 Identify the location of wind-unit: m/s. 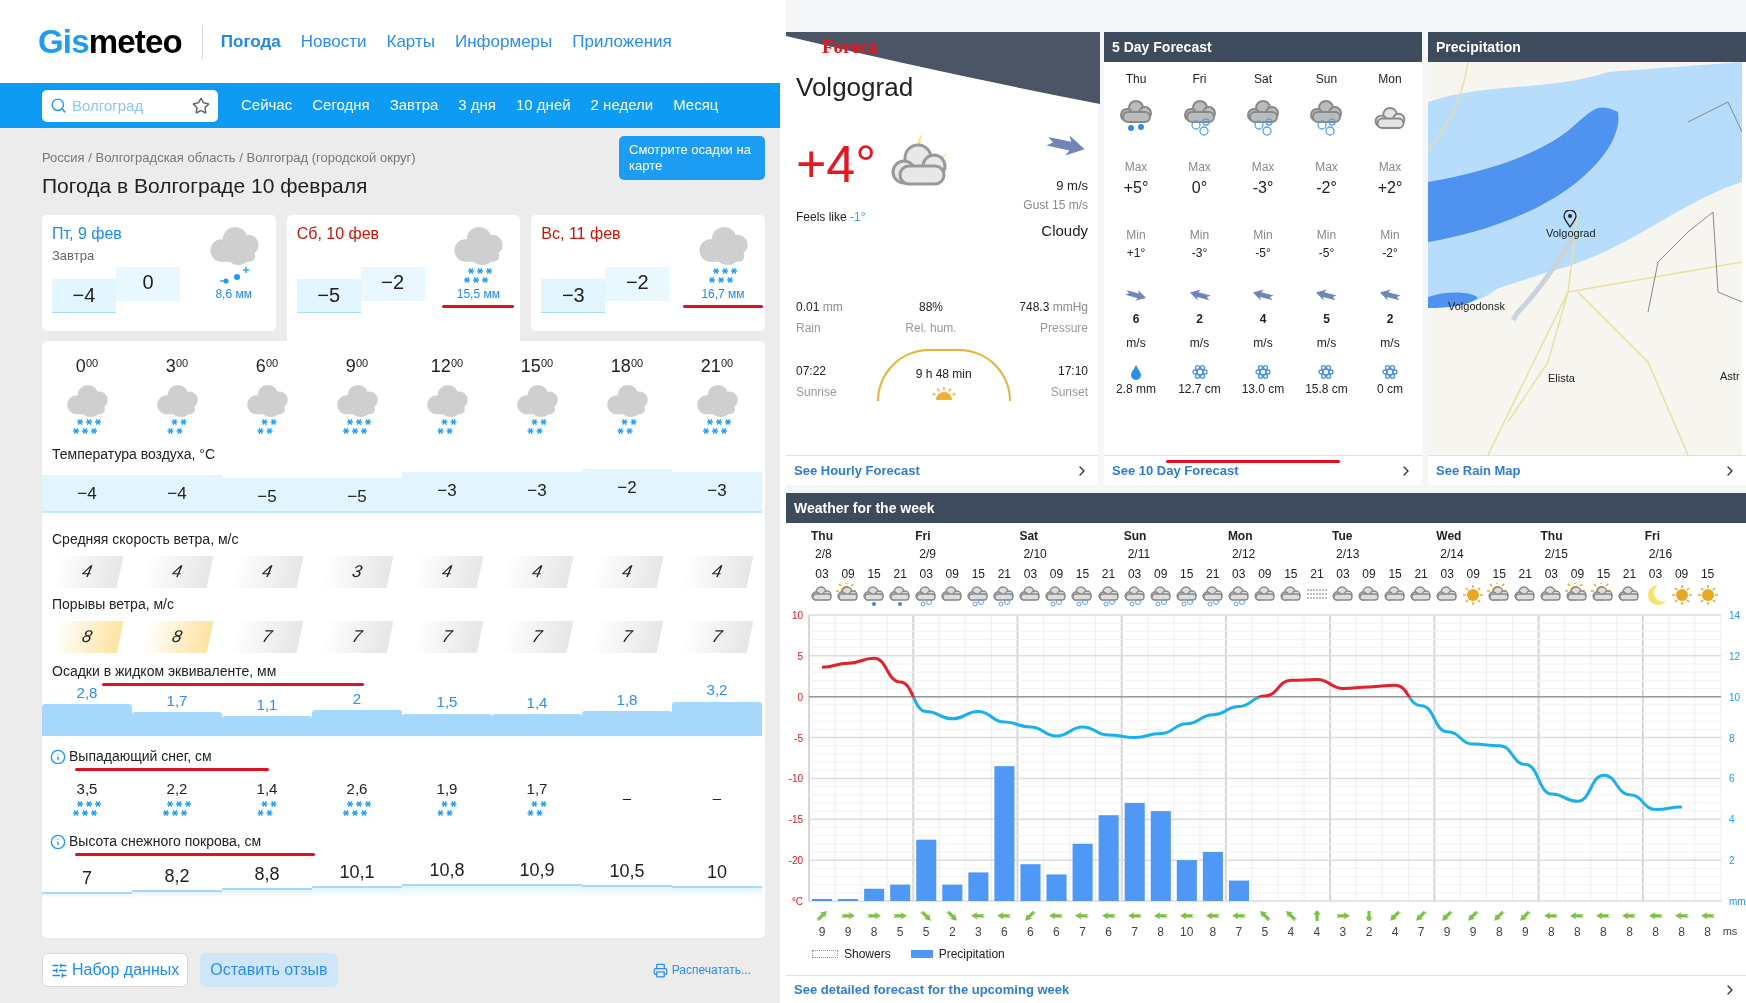
(1199, 344).